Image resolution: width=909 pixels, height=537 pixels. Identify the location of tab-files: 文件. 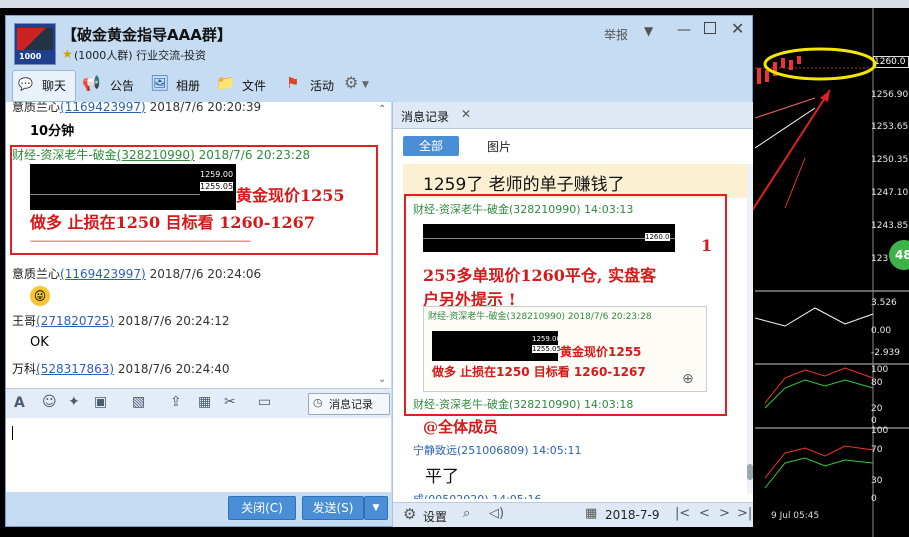
(254, 85).